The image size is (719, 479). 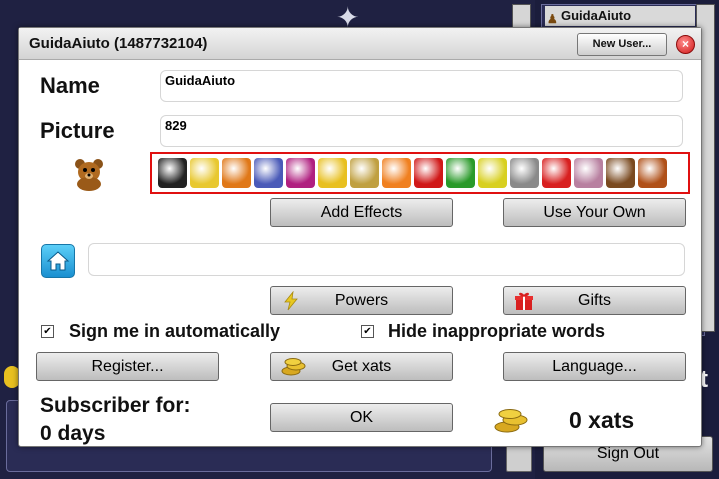 What do you see at coordinates (524, 301) in the screenshot?
I see `gift-icon` at bounding box center [524, 301].